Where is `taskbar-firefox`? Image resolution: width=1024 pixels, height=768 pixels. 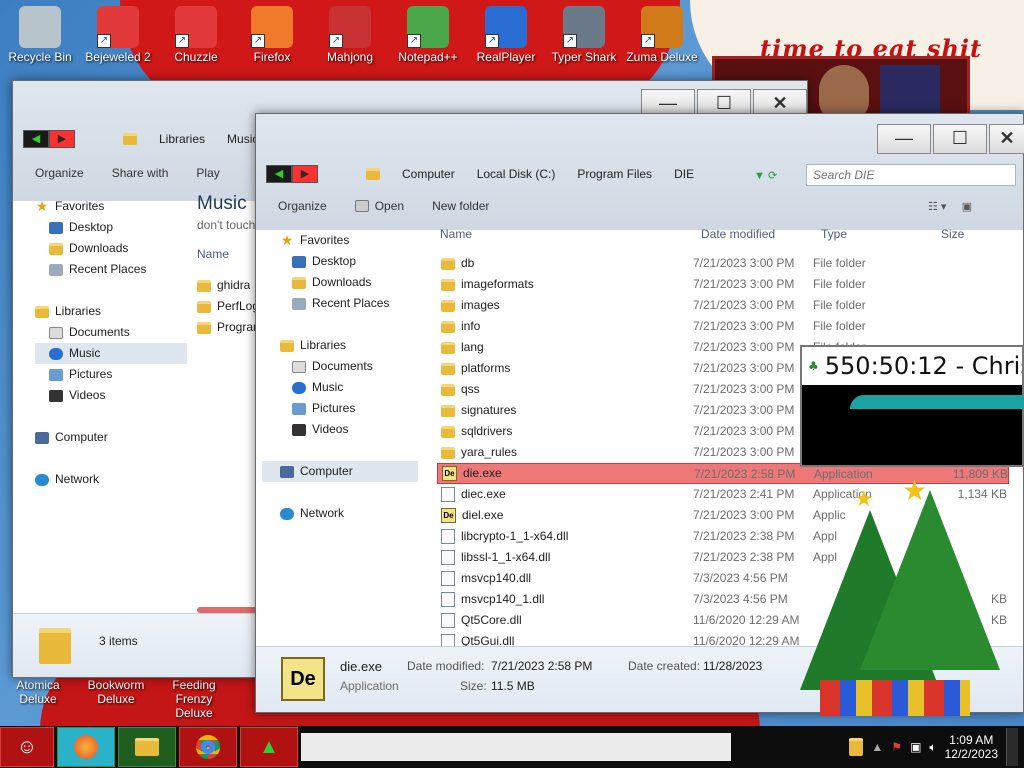 taskbar-firefox is located at coordinates (86, 747).